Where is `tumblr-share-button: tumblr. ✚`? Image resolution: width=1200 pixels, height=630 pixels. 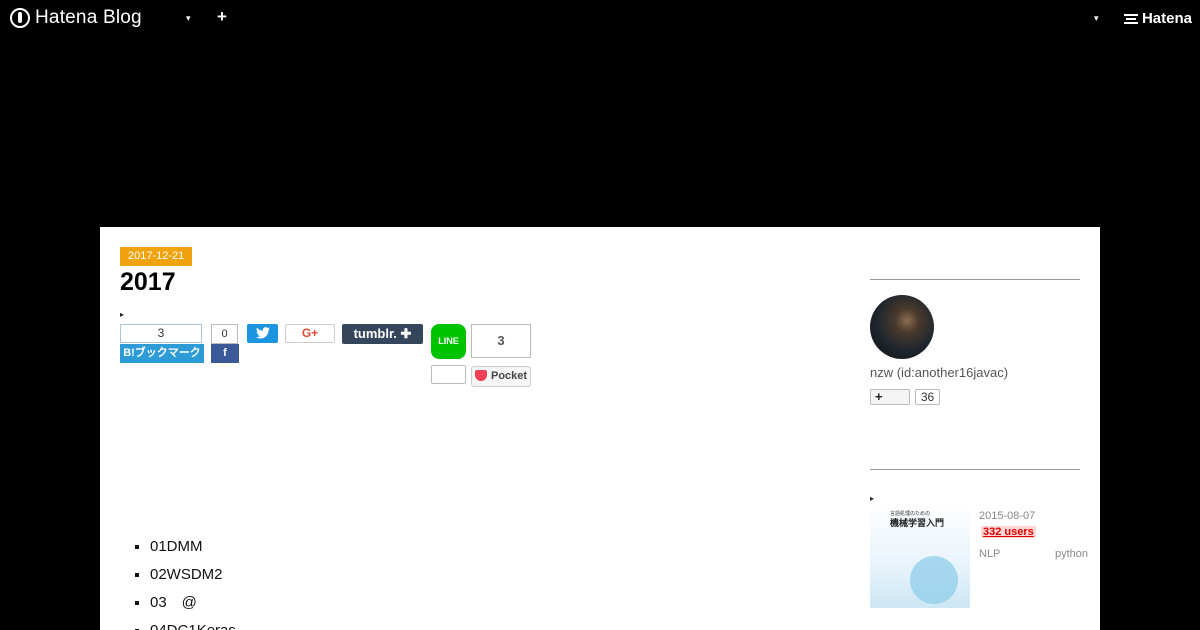
tumblr-share-button: tumblr. ✚ is located at coordinates (382, 334).